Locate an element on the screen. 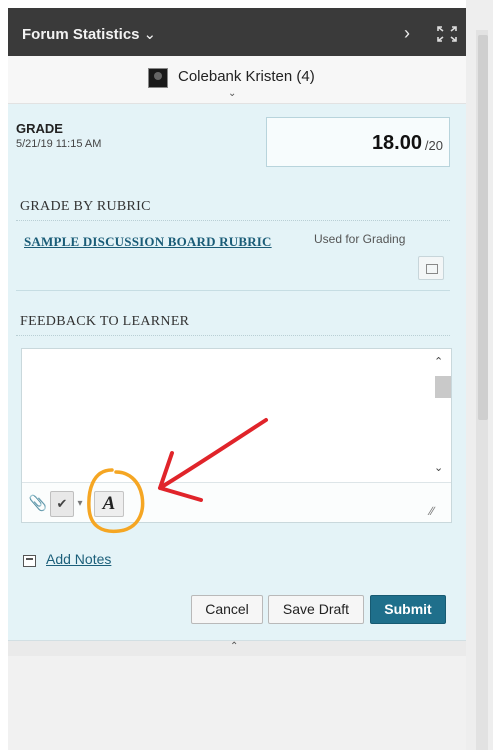 This screenshot has height=750, width=493. expand-icon is located at coordinates (447, 34).